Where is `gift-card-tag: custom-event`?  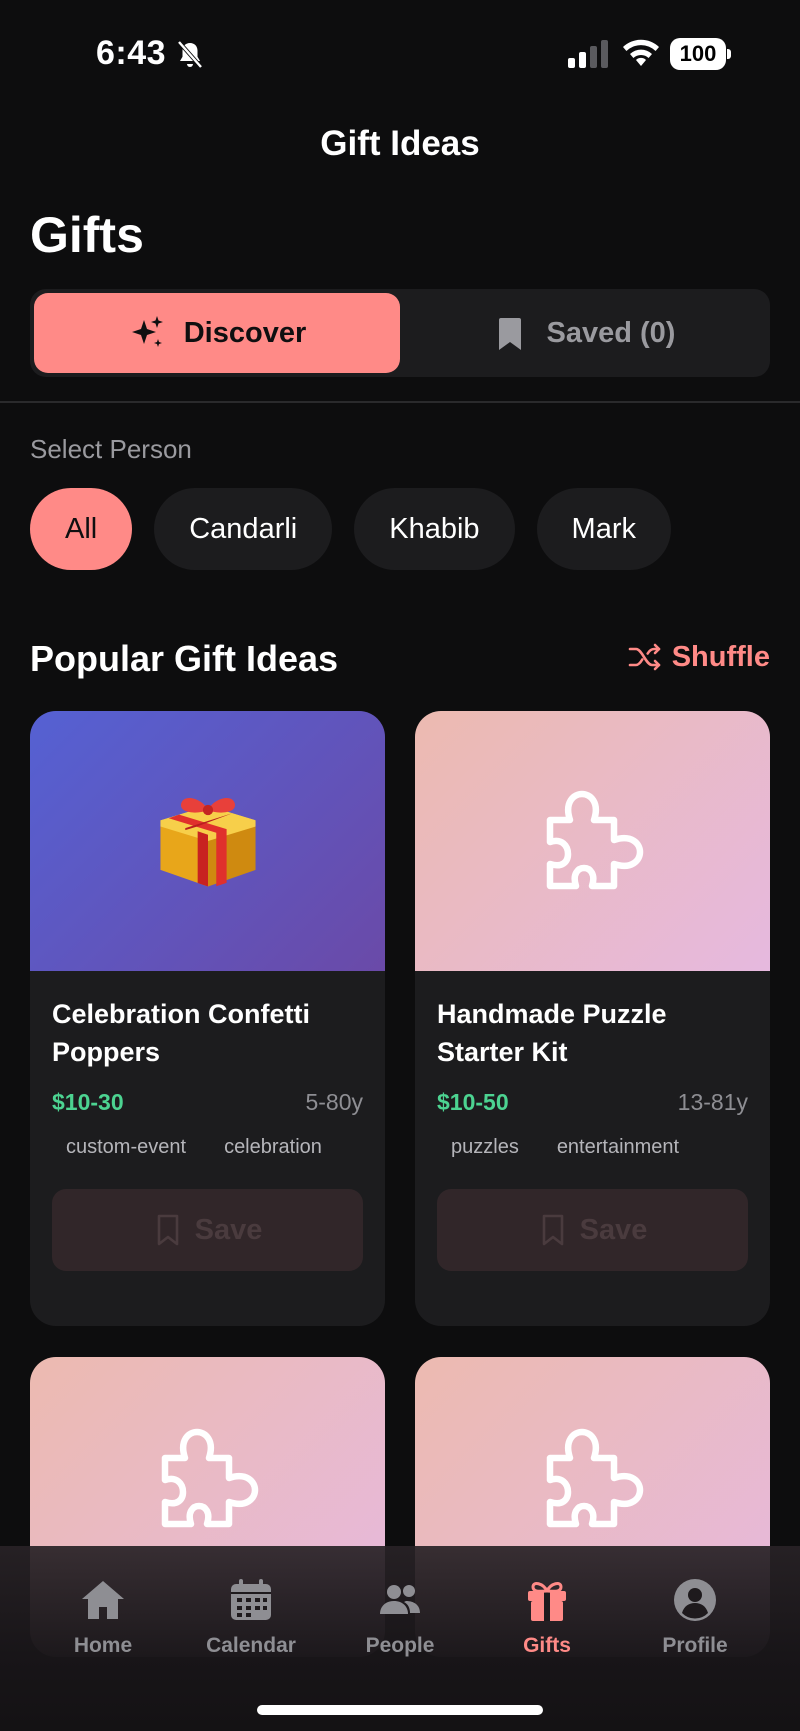
gift-card-tag: custom-event is located at coordinates (126, 1147).